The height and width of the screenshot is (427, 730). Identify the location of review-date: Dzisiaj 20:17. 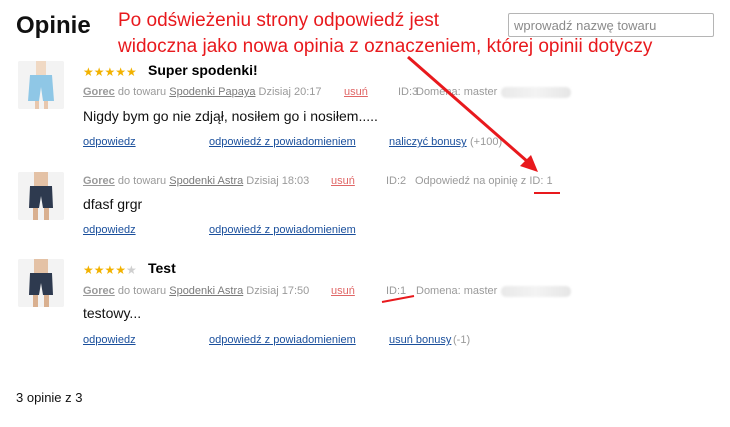
(290, 92).